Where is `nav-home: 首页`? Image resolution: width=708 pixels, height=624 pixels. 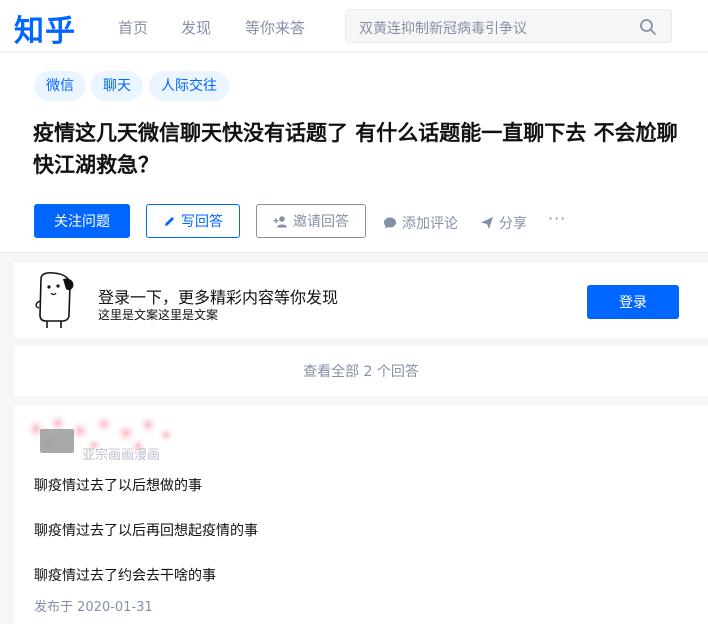
nav-home: 首页 is located at coordinates (133, 27).